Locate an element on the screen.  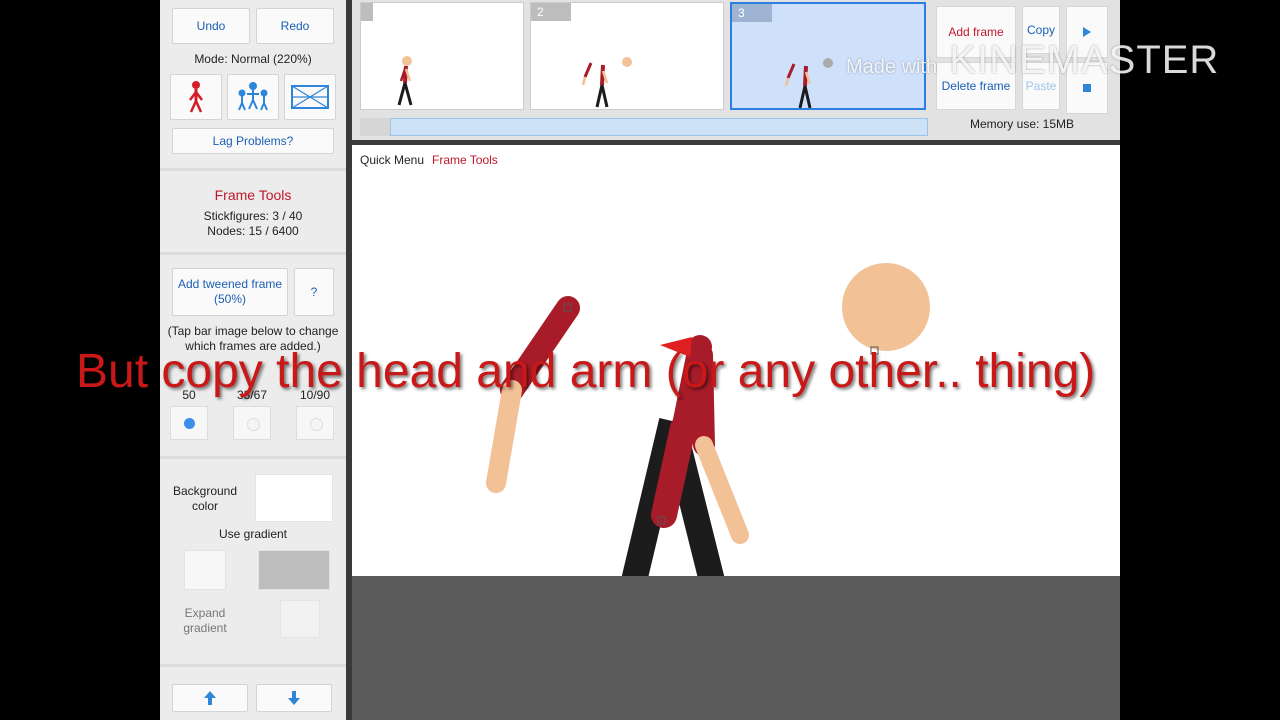
lag-problems-button: Lag Problems? is located at coordinates (253, 141).